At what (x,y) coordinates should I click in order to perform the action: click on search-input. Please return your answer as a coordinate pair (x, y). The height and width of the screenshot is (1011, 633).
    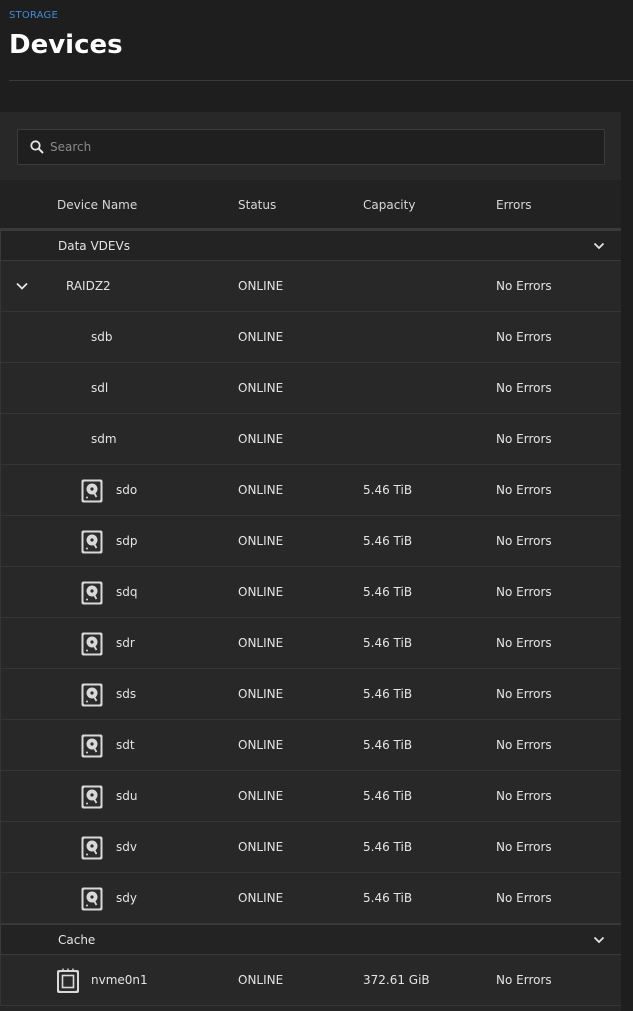
    Looking at the image, I should click on (320, 147).